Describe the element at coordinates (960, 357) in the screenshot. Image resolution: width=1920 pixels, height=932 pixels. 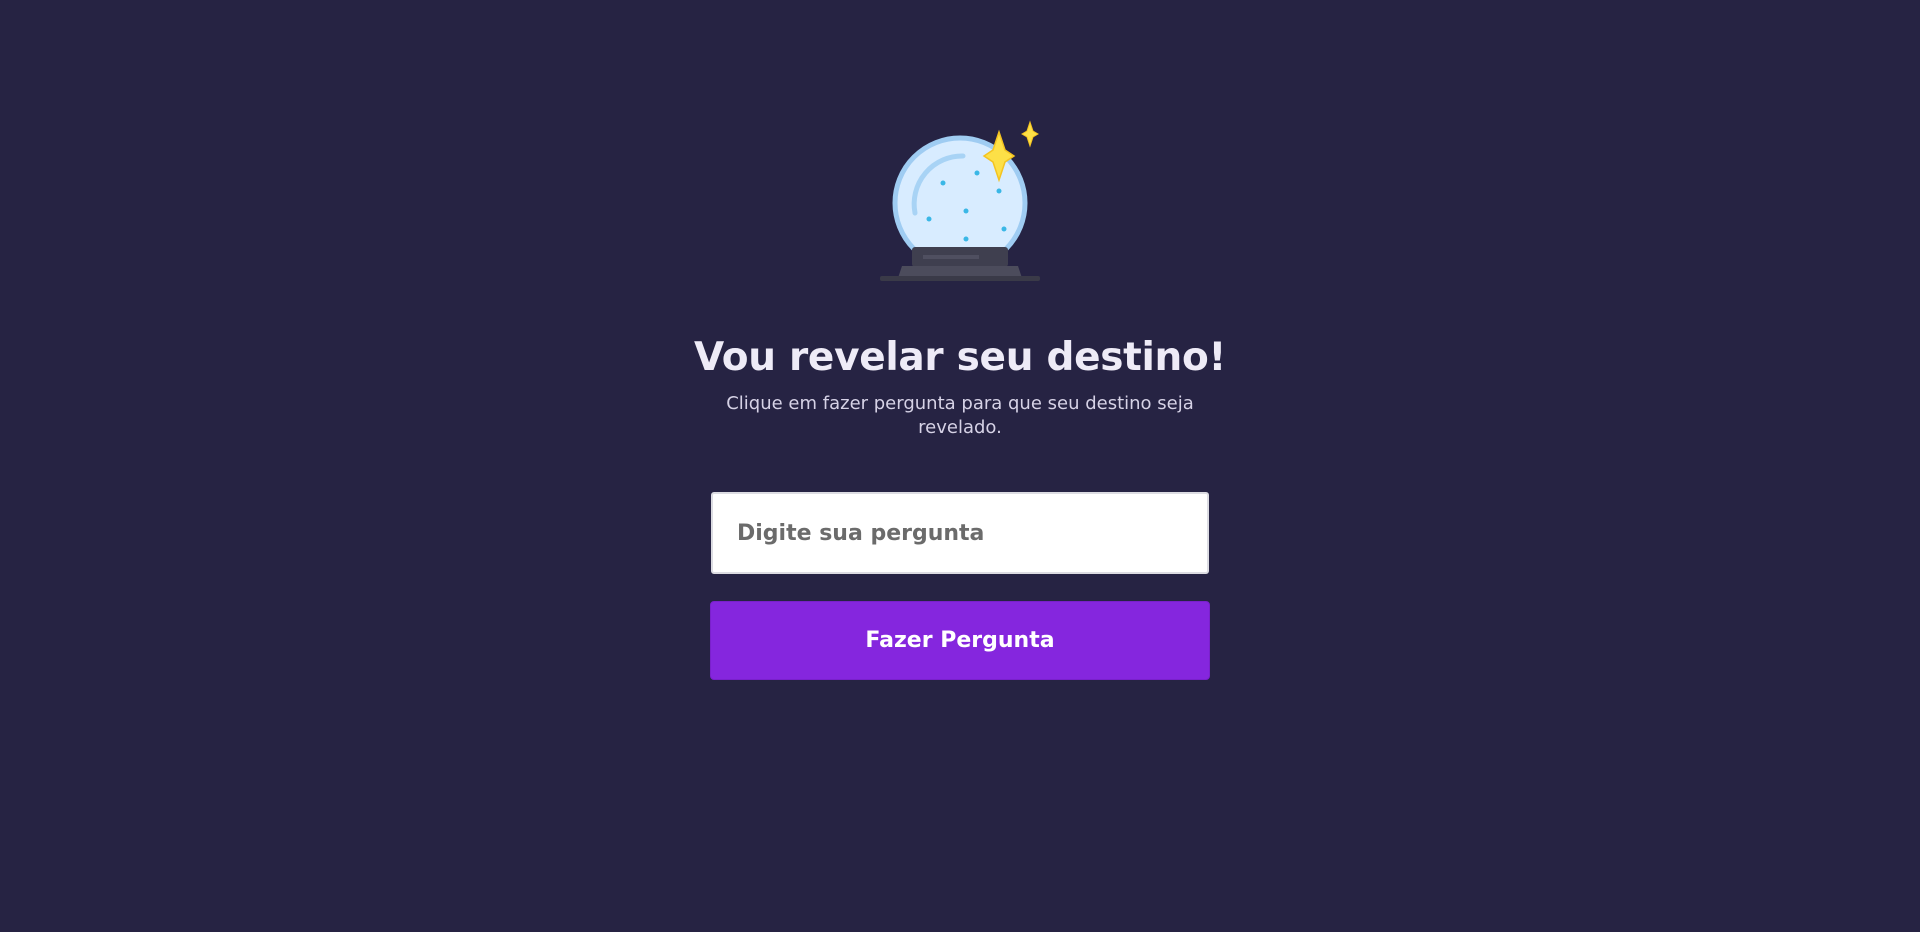
I see `page-title: Vou revelar seu destino!` at that location.